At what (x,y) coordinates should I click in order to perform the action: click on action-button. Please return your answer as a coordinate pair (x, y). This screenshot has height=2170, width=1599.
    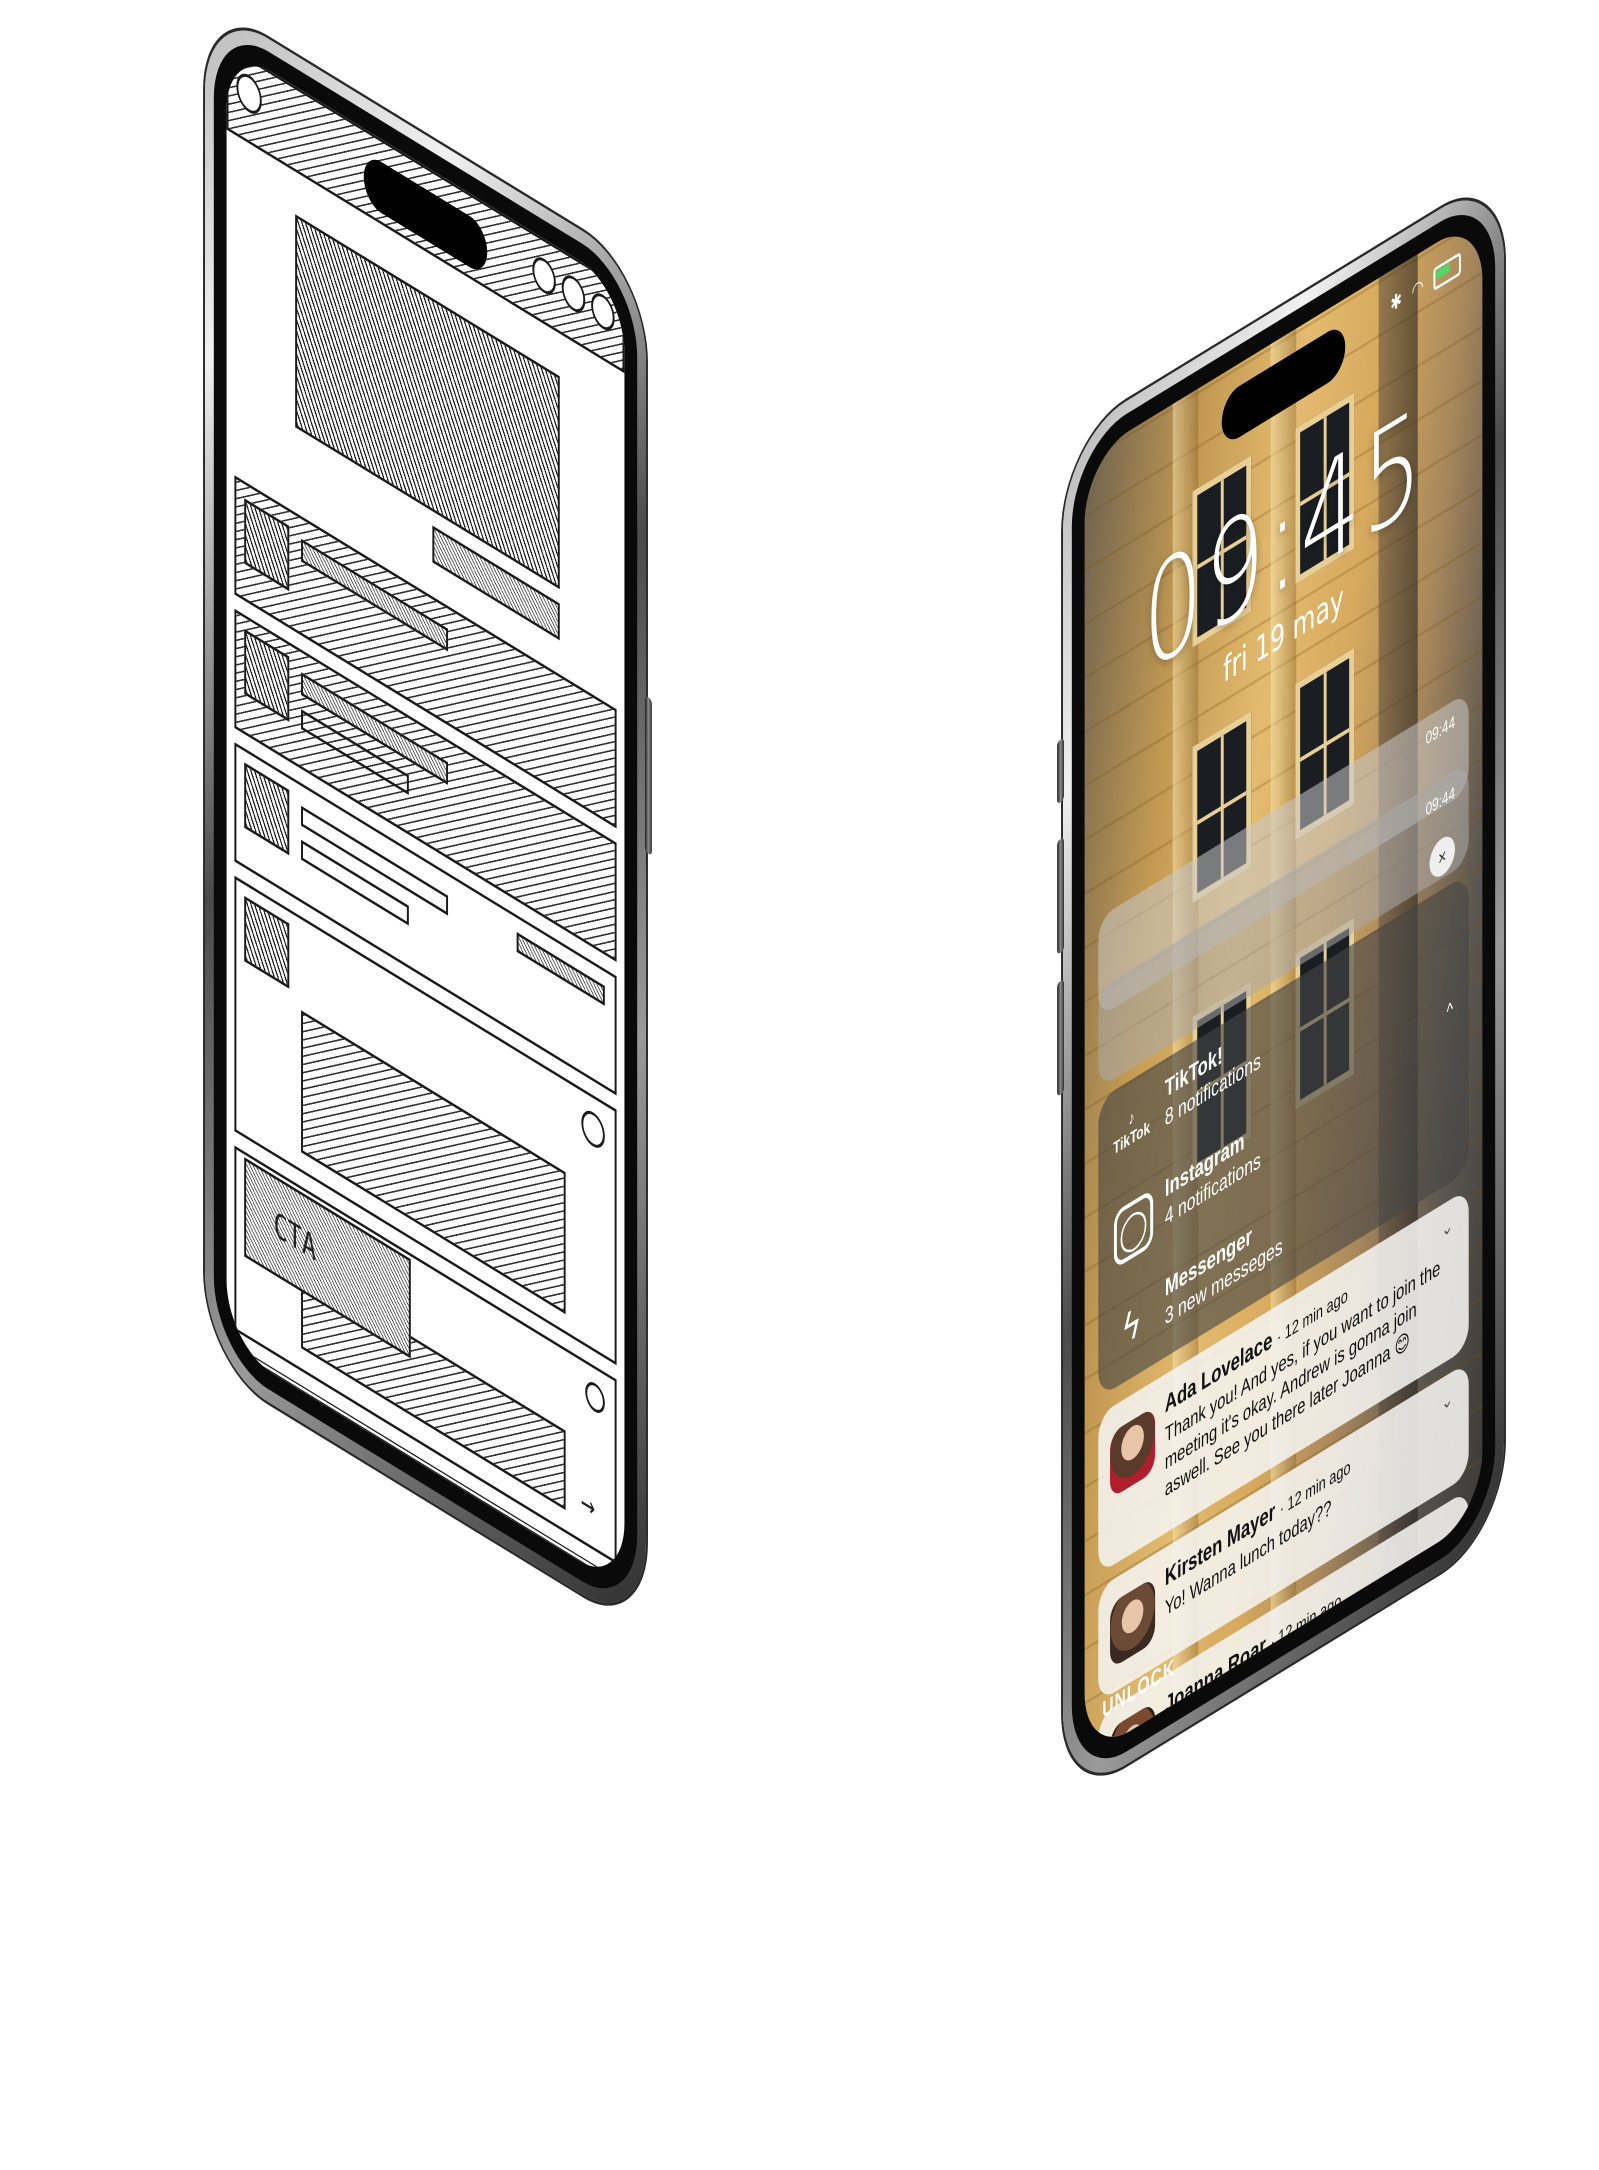
    Looking at the image, I should click on (1060, 771).